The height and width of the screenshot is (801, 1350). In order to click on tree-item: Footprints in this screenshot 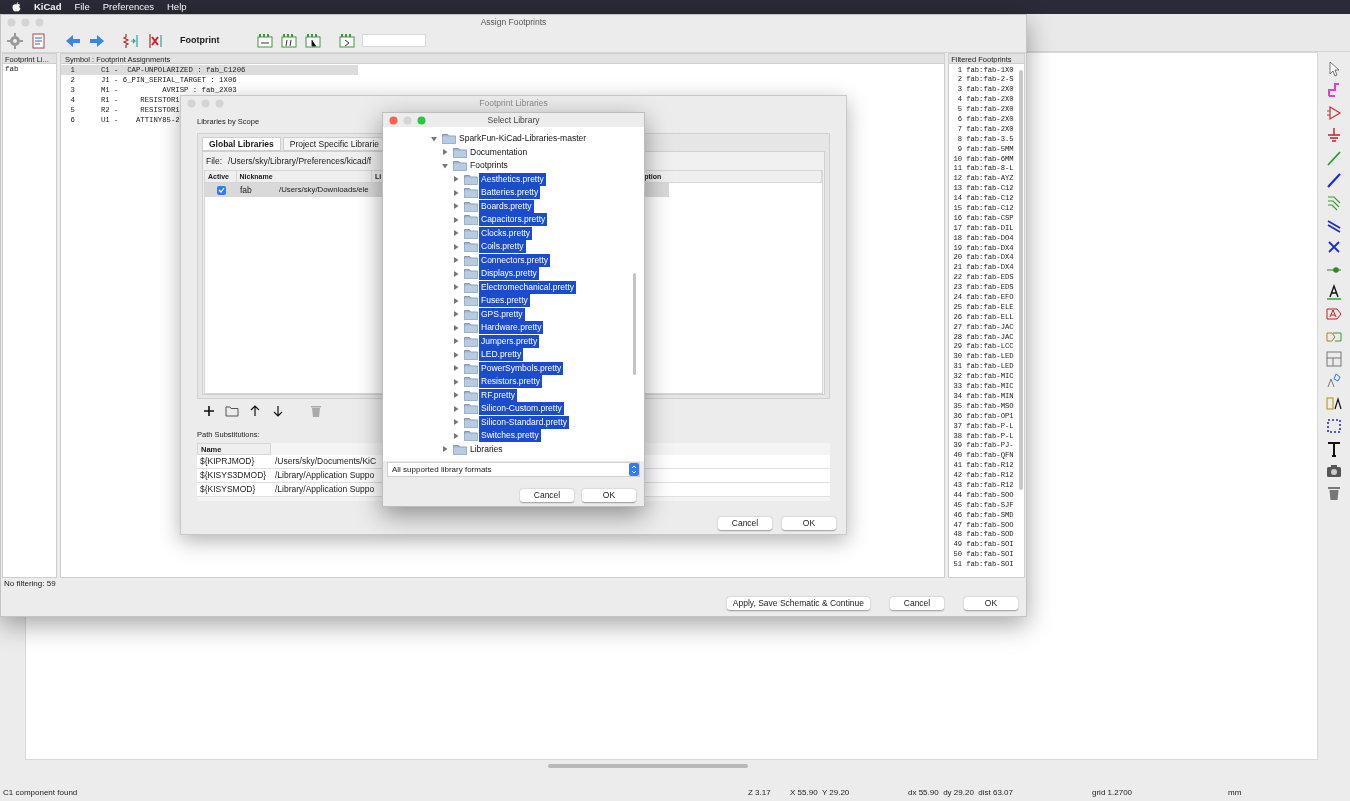, I will do `click(489, 166)`.